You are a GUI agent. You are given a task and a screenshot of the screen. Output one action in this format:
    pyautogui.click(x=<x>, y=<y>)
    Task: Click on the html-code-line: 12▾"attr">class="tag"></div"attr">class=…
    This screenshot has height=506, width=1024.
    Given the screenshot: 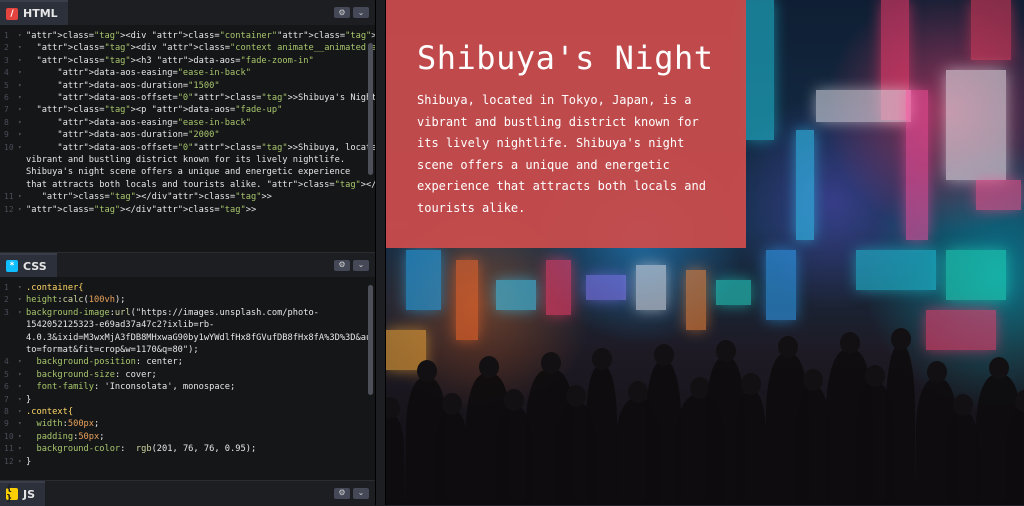 What is the action you would take?
    pyautogui.click(x=187, y=210)
    